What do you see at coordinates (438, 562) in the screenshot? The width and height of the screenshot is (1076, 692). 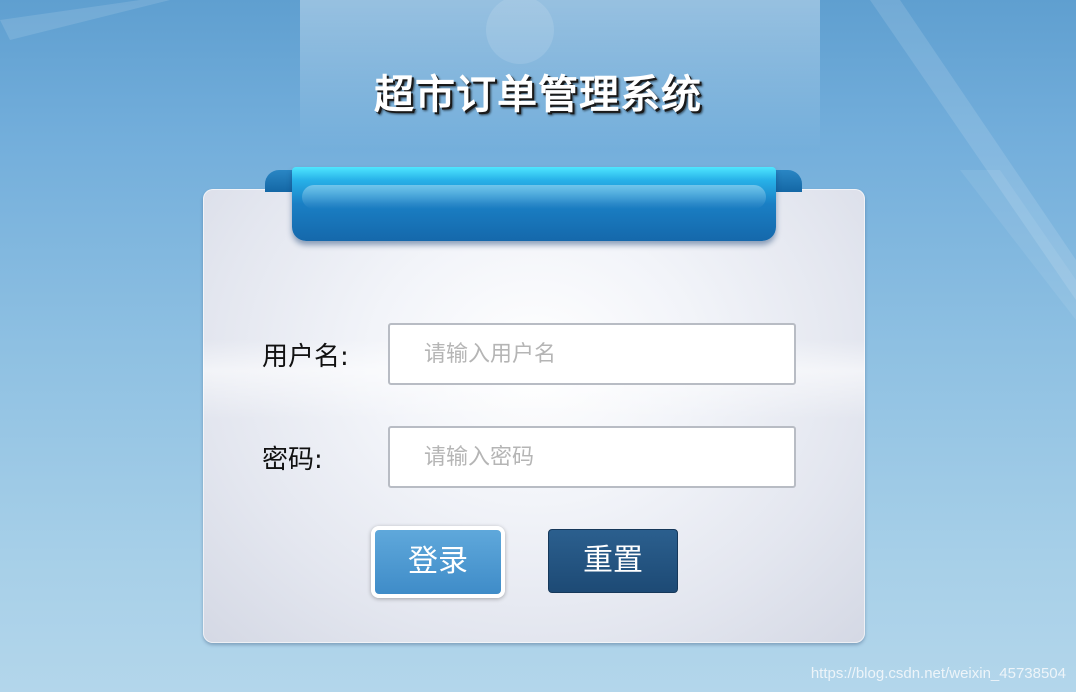 I see `login-button: 登录` at bounding box center [438, 562].